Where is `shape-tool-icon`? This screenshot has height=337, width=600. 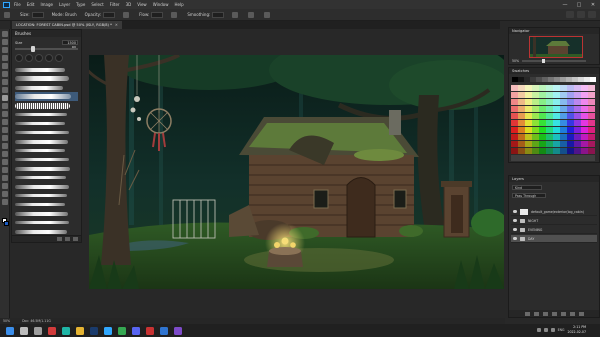
shape-tool-icon is located at coordinates (4, 178).